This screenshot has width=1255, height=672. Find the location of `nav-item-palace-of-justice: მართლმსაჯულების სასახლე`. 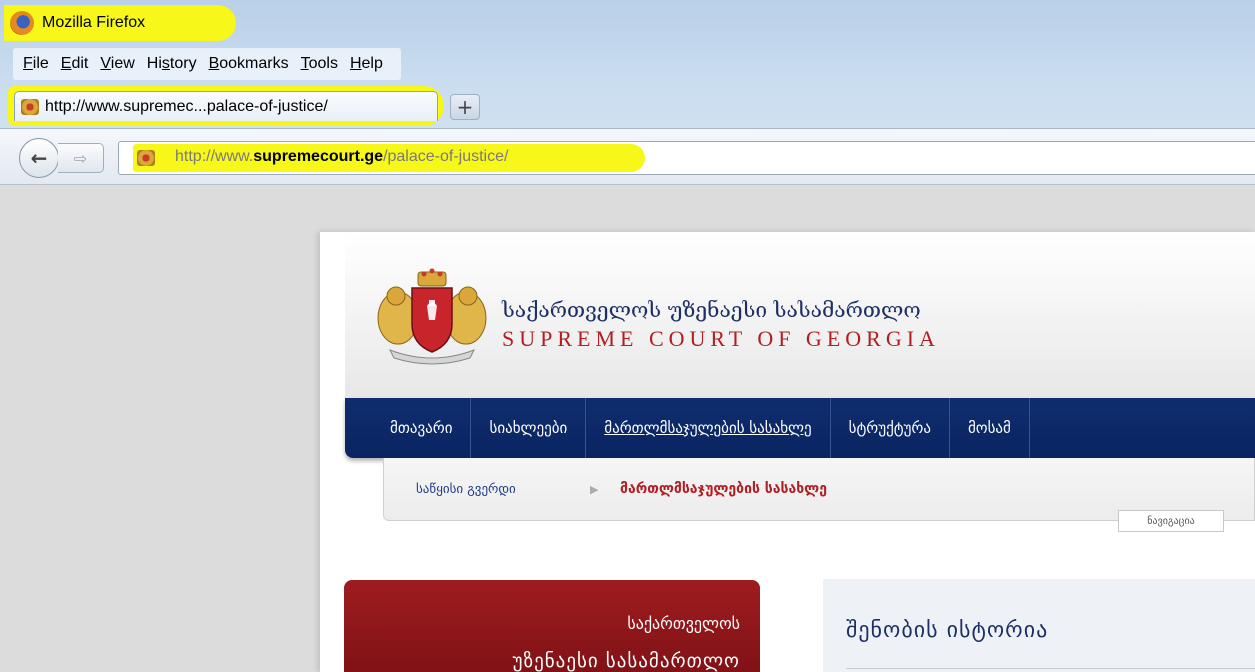

nav-item-palace-of-justice: მართლმსაჯულების სასახლე is located at coordinates (708, 428).